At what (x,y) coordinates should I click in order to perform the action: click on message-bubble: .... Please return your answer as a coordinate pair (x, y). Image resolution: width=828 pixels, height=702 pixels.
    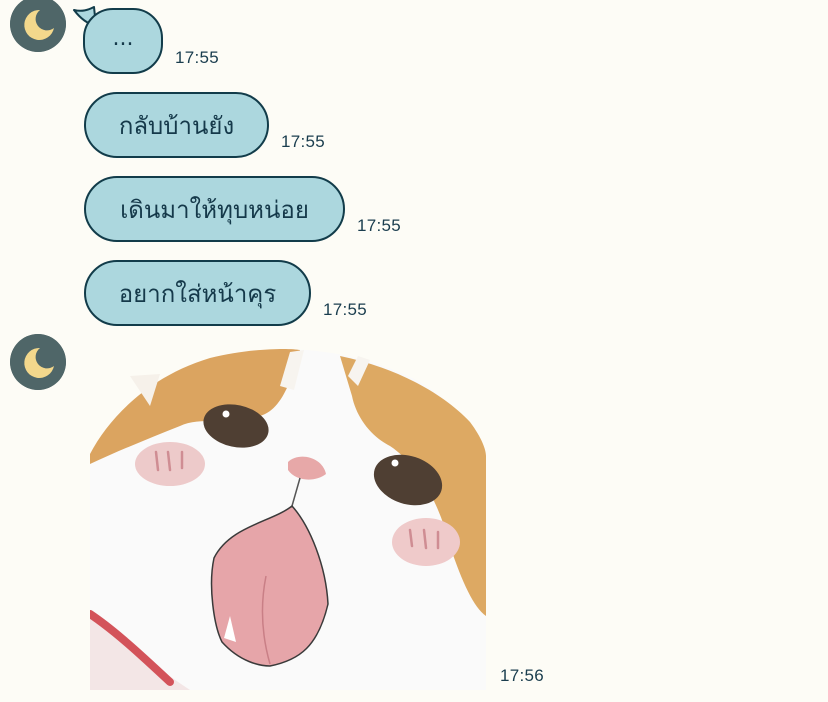
    Looking at the image, I should click on (123, 41).